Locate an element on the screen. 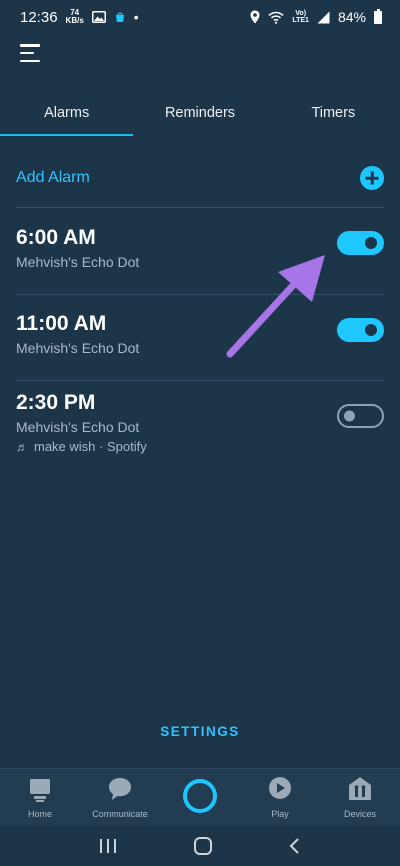 This screenshot has height=866, width=400. nav-communicate: Communicate is located at coordinates (120, 794).